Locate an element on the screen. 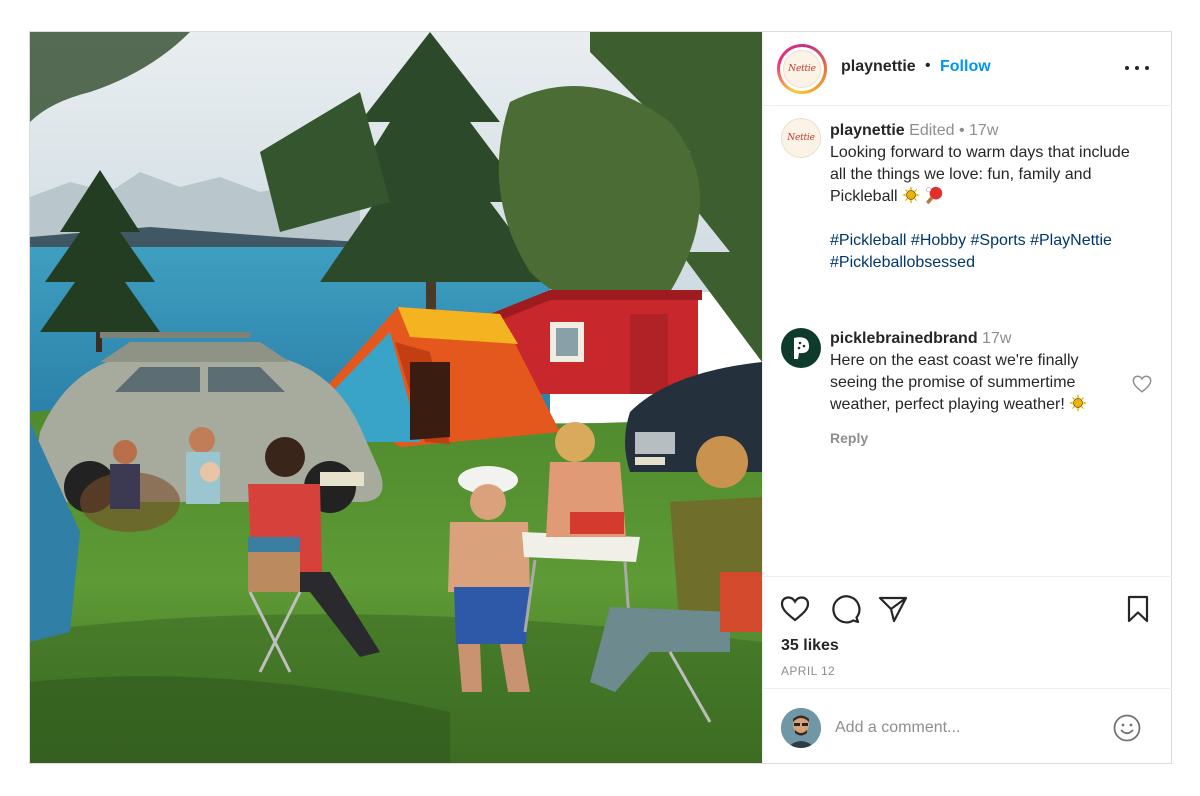  heart-icon is located at coordinates (795, 609).